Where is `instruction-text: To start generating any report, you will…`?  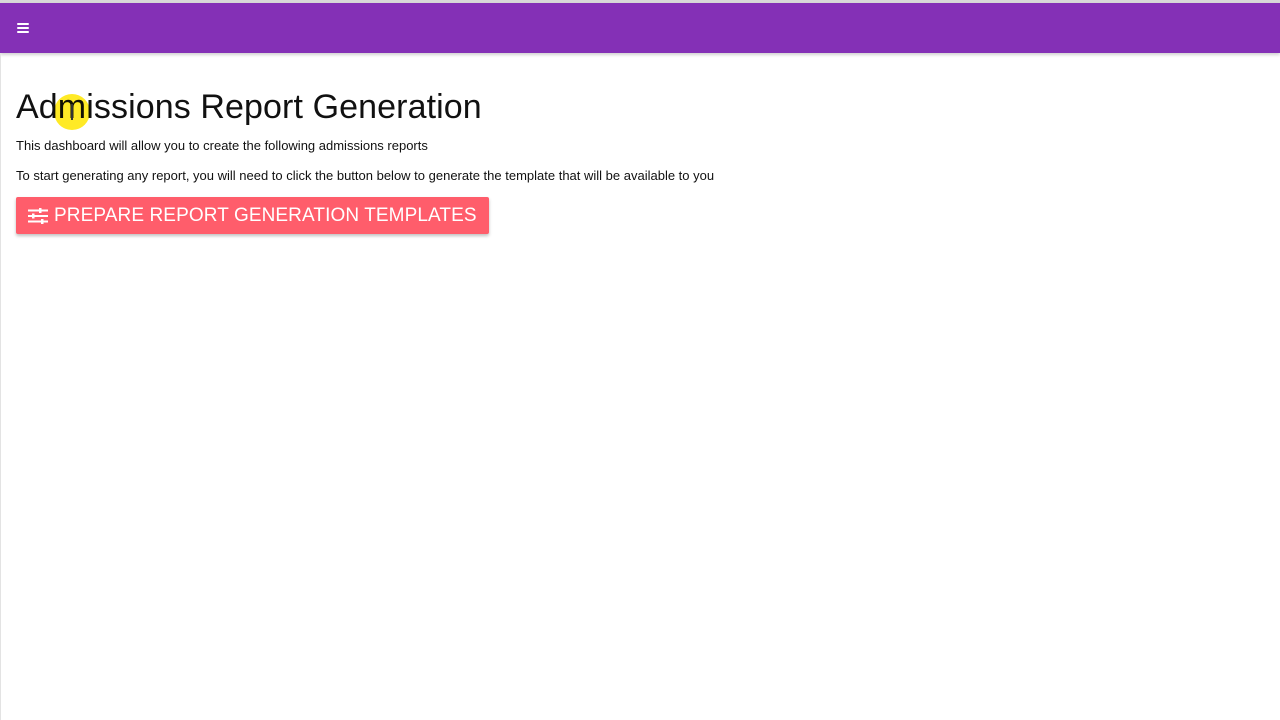
instruction-text: To start generating any report, you will… is located at coordinates (365, 175).